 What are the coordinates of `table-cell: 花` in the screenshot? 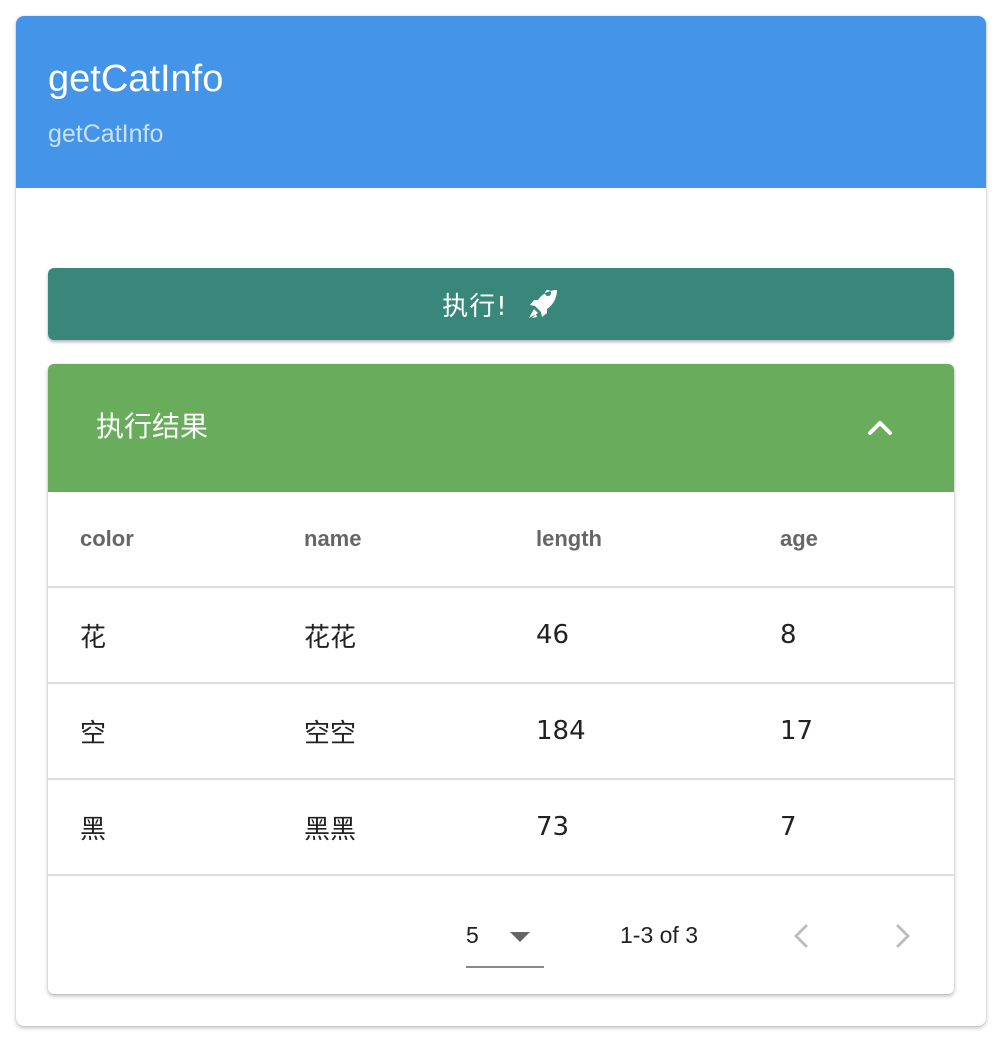 It's located at (176, 635).